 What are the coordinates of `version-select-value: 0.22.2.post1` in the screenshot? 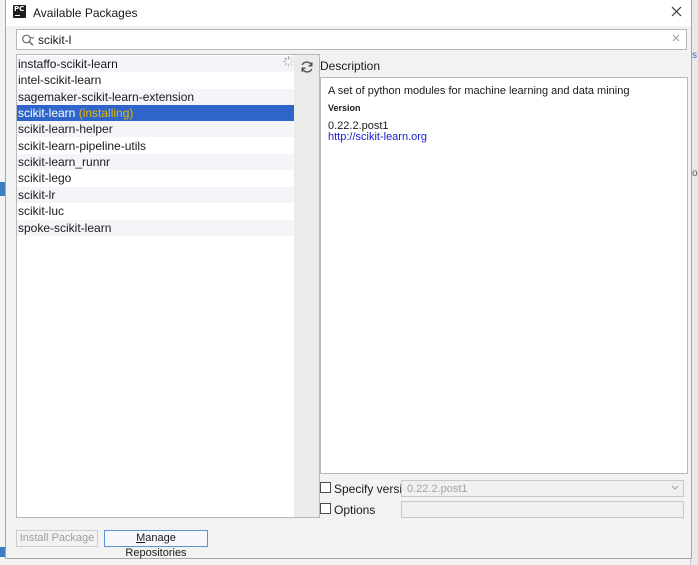 It's located at (437, 489).